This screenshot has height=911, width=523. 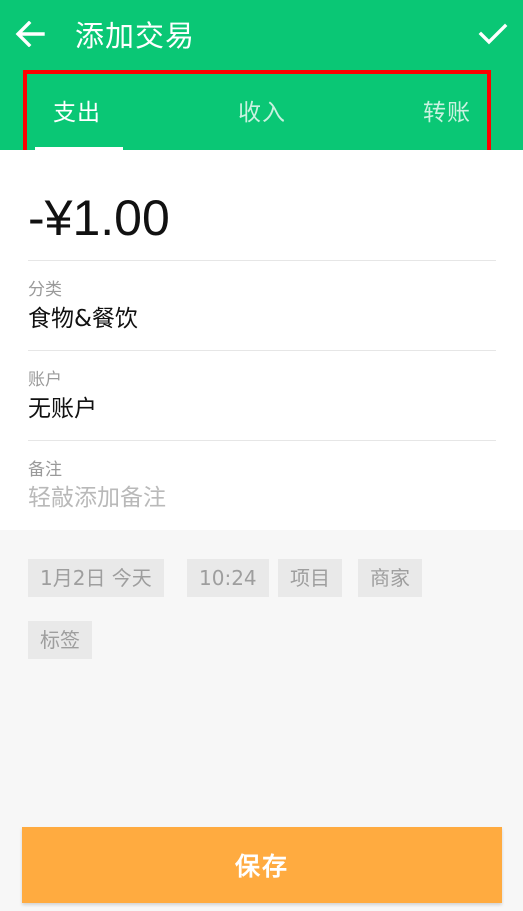 What do you see at coordinates (45, 380) in the screenshot?
I see `account-label: 账户` at bounding box center [45, 380].